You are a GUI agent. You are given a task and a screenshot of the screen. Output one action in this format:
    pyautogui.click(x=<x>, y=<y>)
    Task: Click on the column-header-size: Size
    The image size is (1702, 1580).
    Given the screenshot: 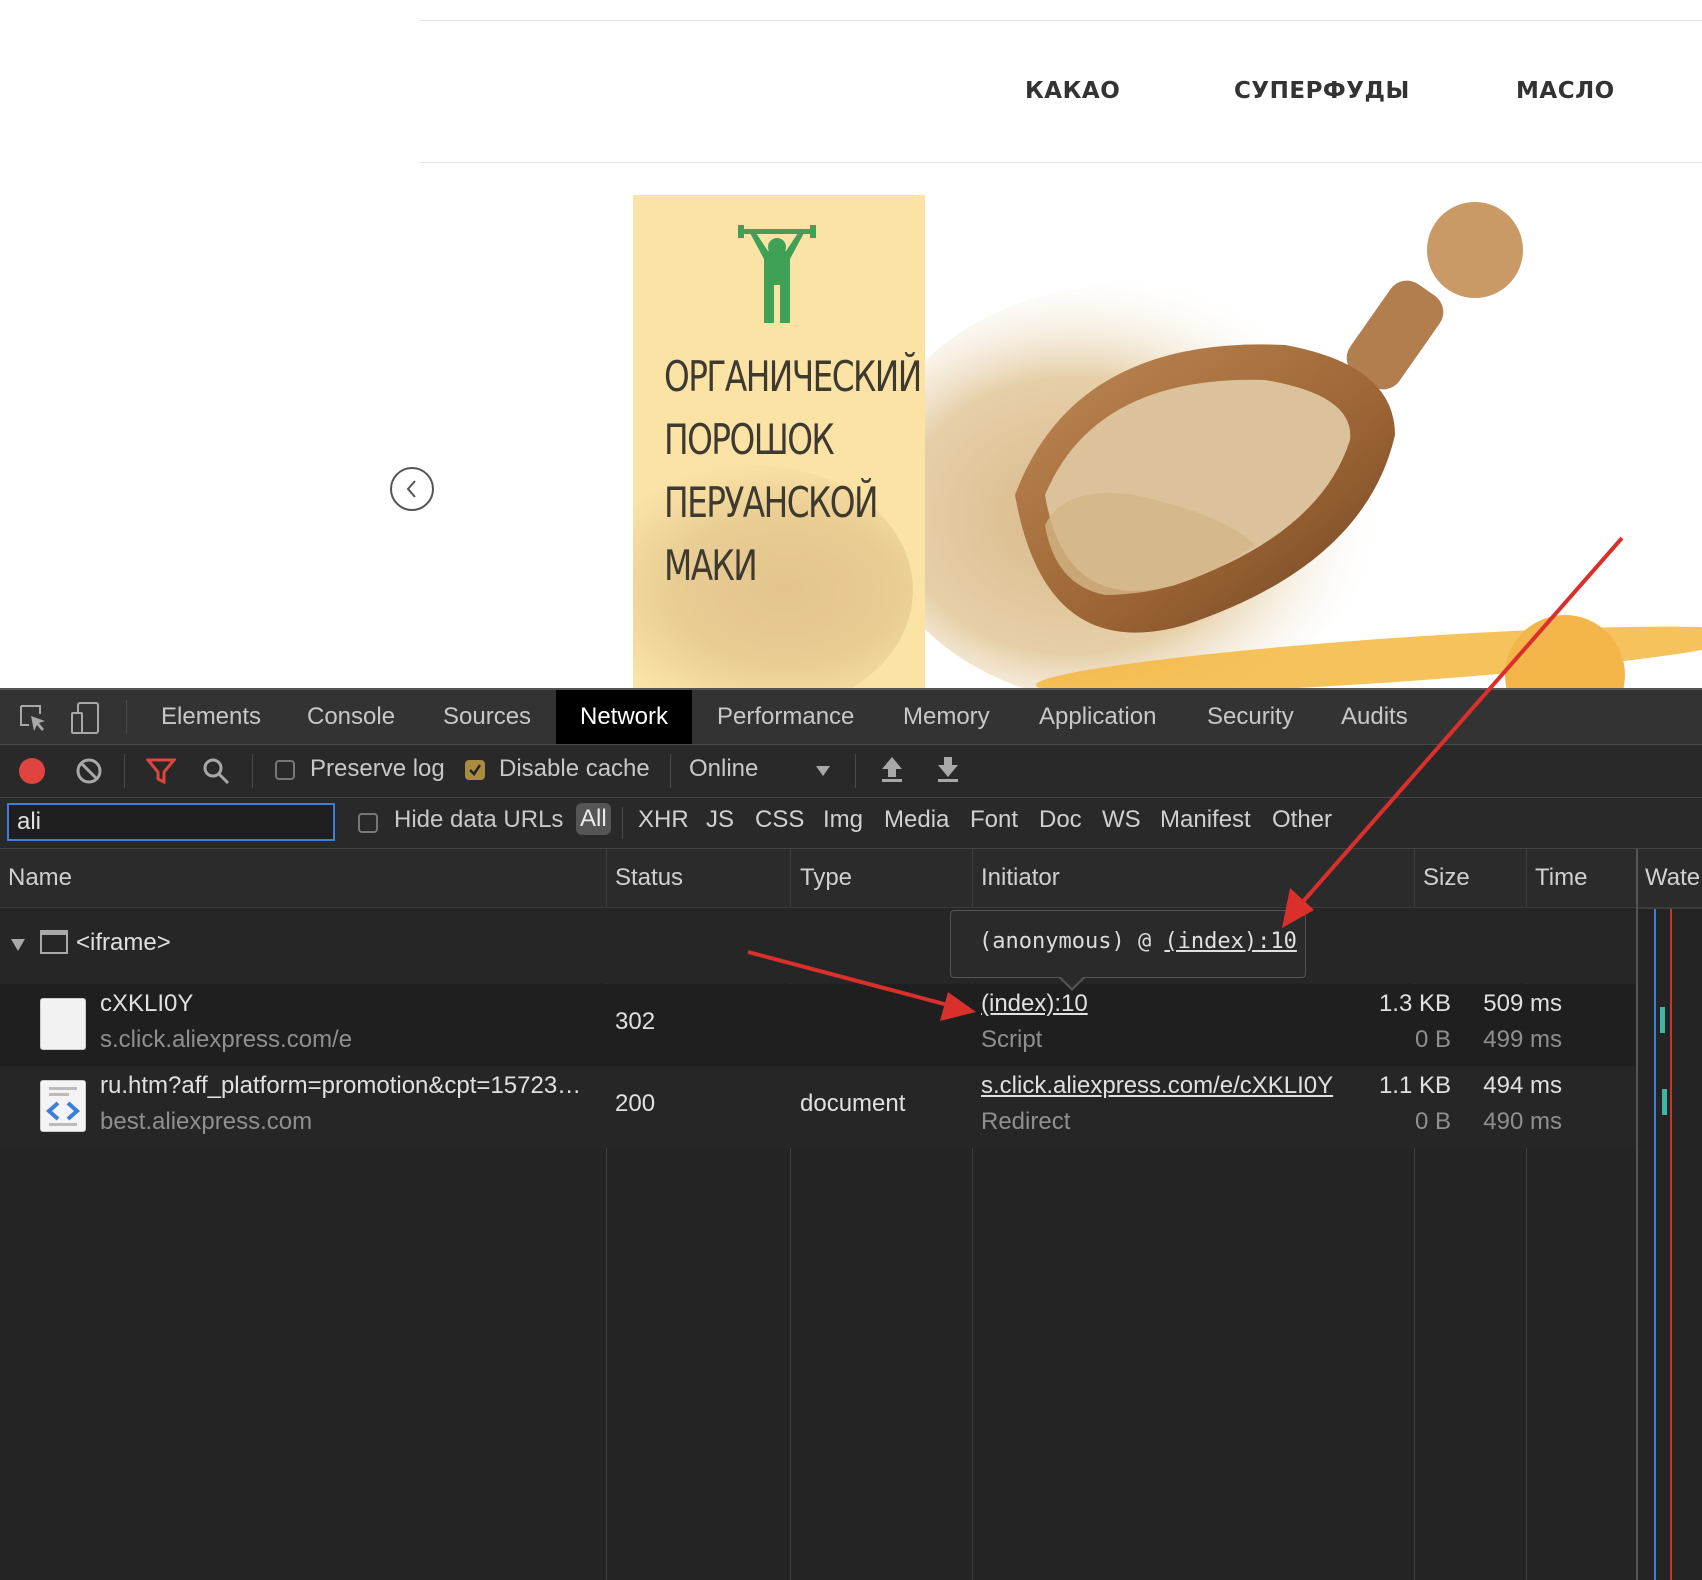 What is the action you would take?
    pyautogui.click(x=1446, y=878)
    